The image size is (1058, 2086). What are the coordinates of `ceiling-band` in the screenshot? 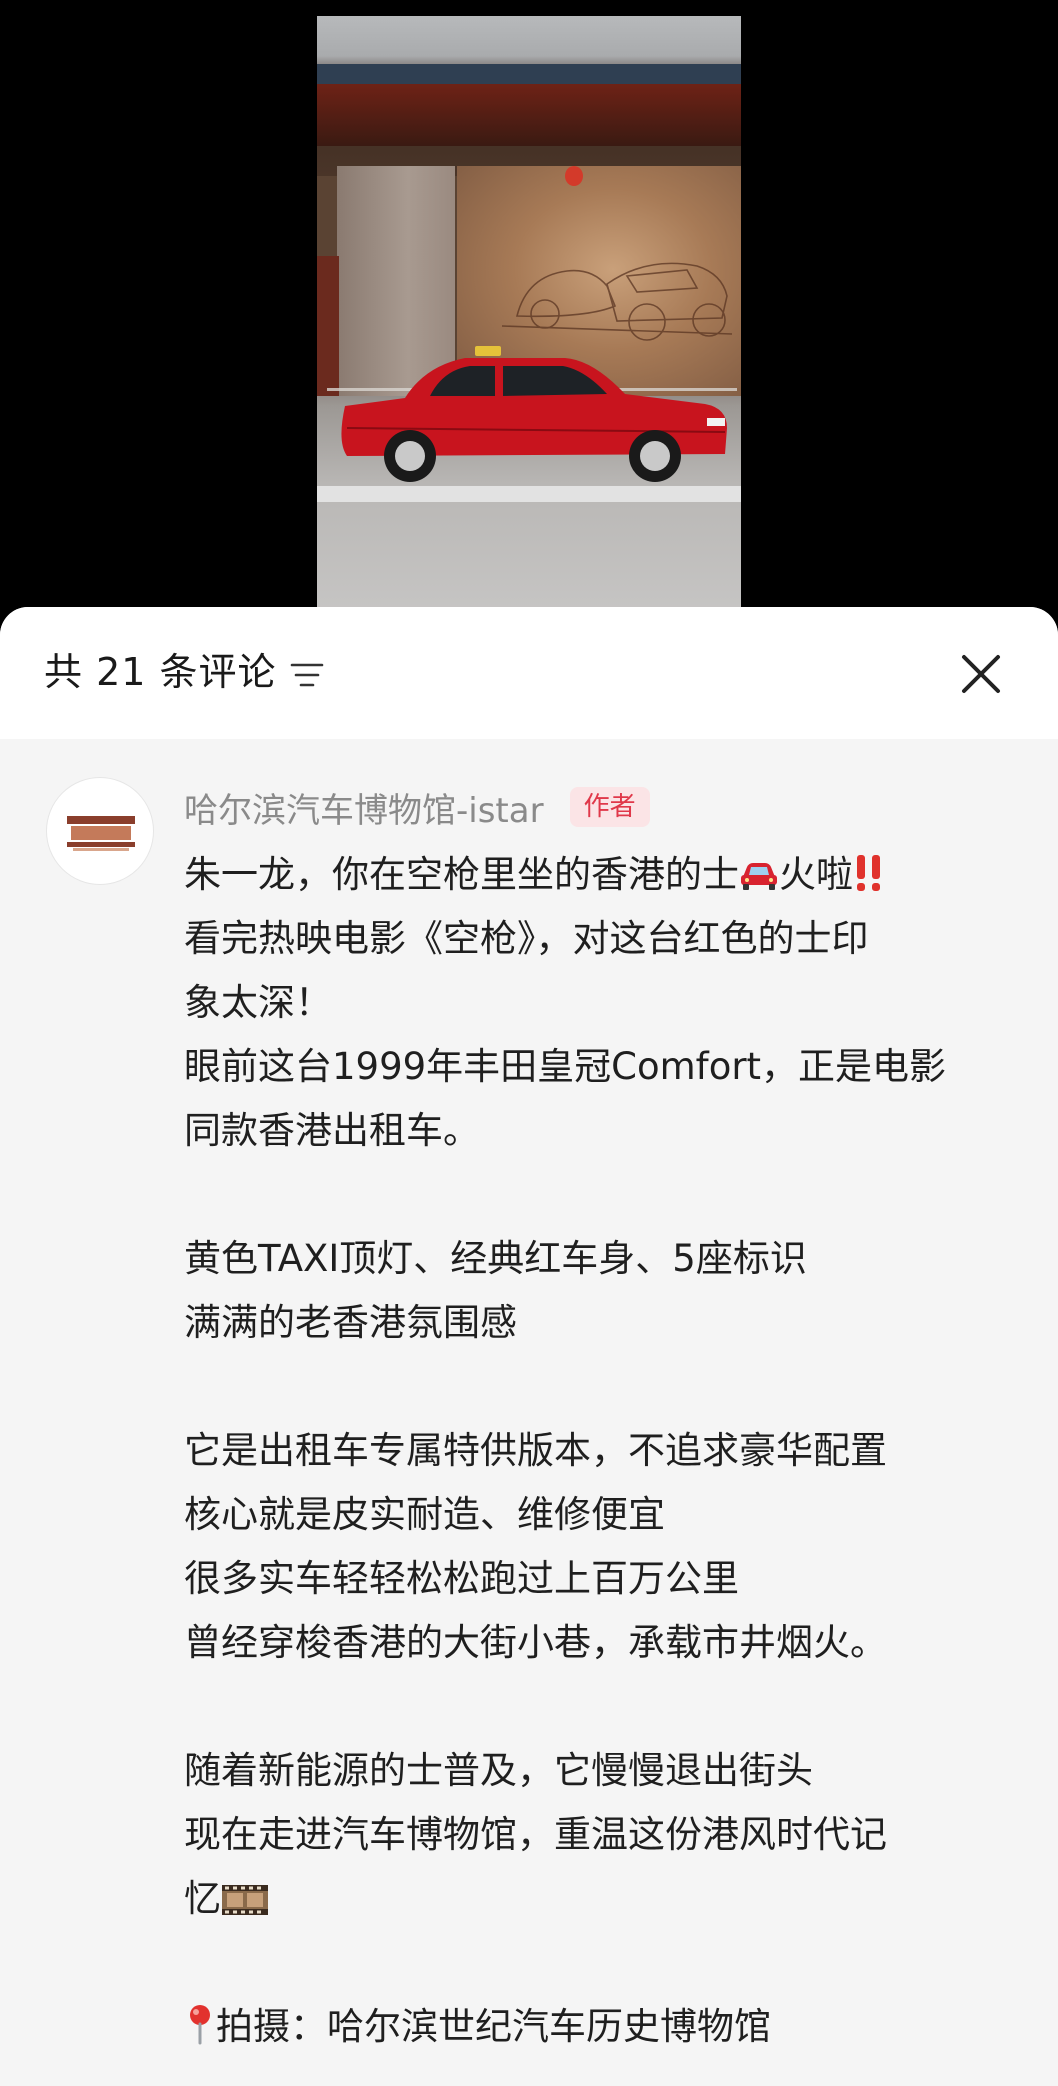 It's located at (529, 74).